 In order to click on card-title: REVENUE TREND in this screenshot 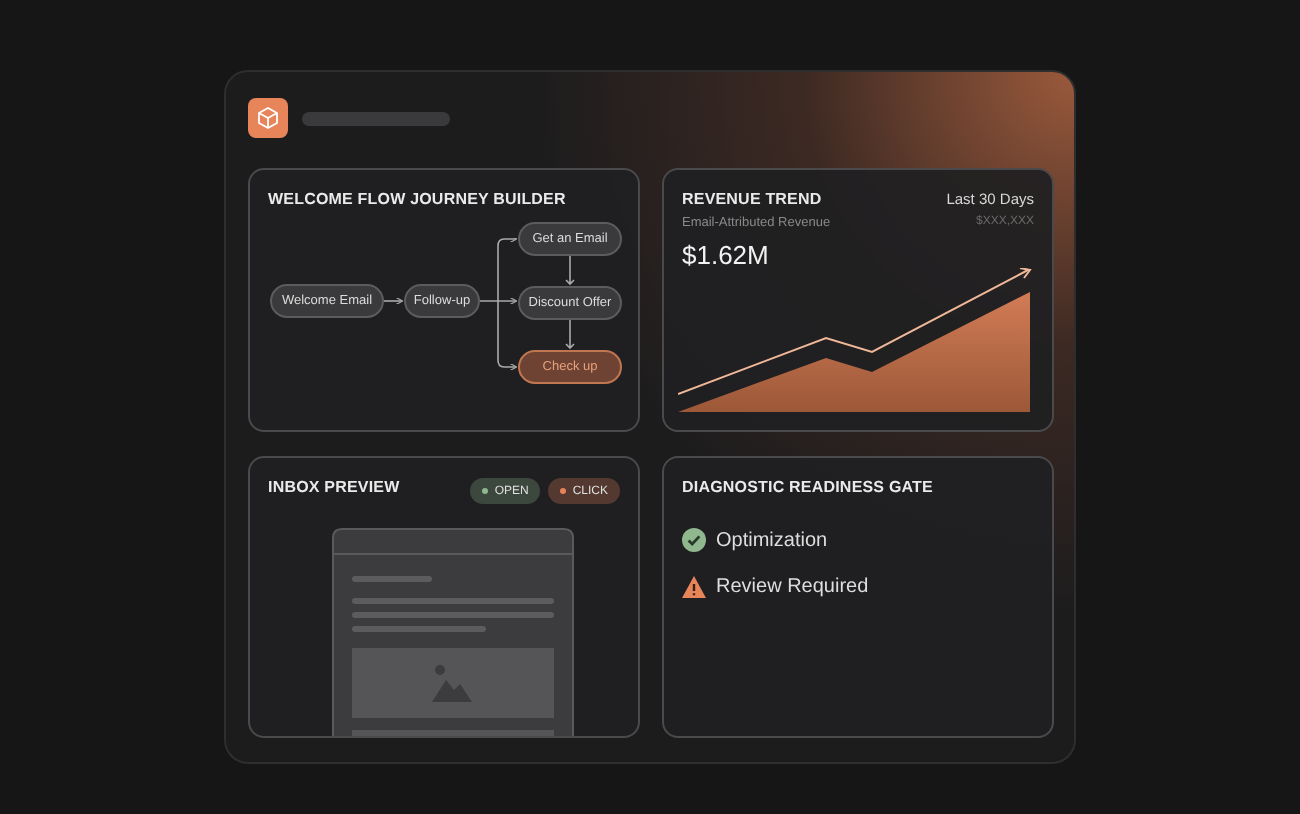, I will do `click(753, 199)`.